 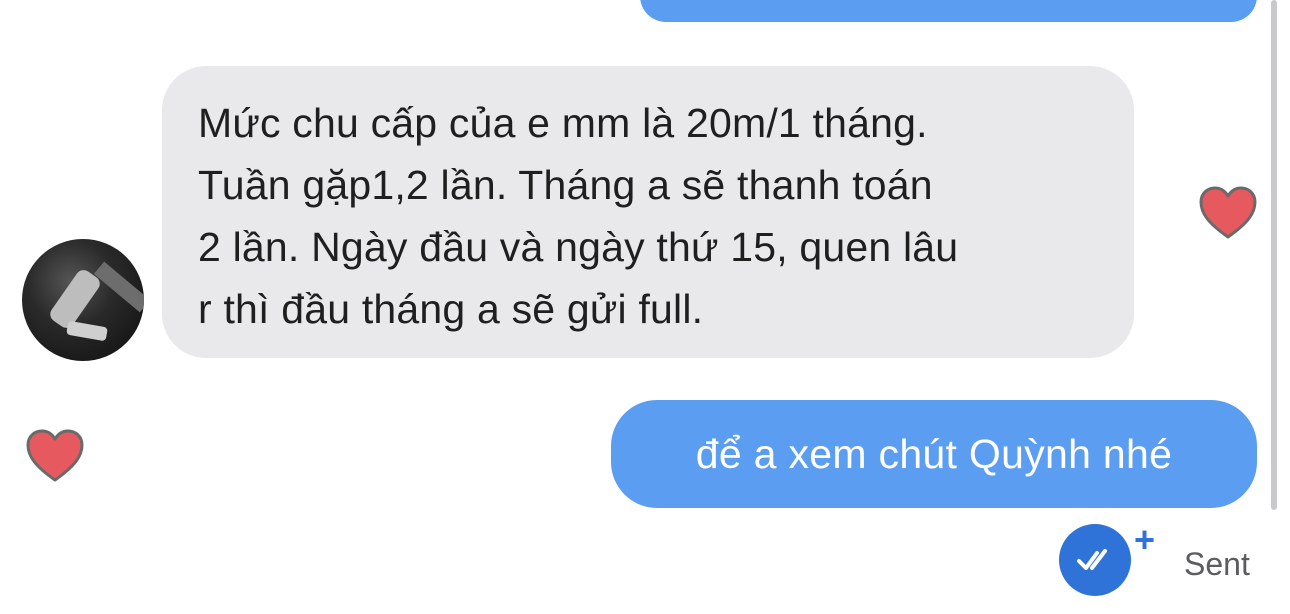 I want to click on status-plus-icon: +, so click(x=1145, y=539).